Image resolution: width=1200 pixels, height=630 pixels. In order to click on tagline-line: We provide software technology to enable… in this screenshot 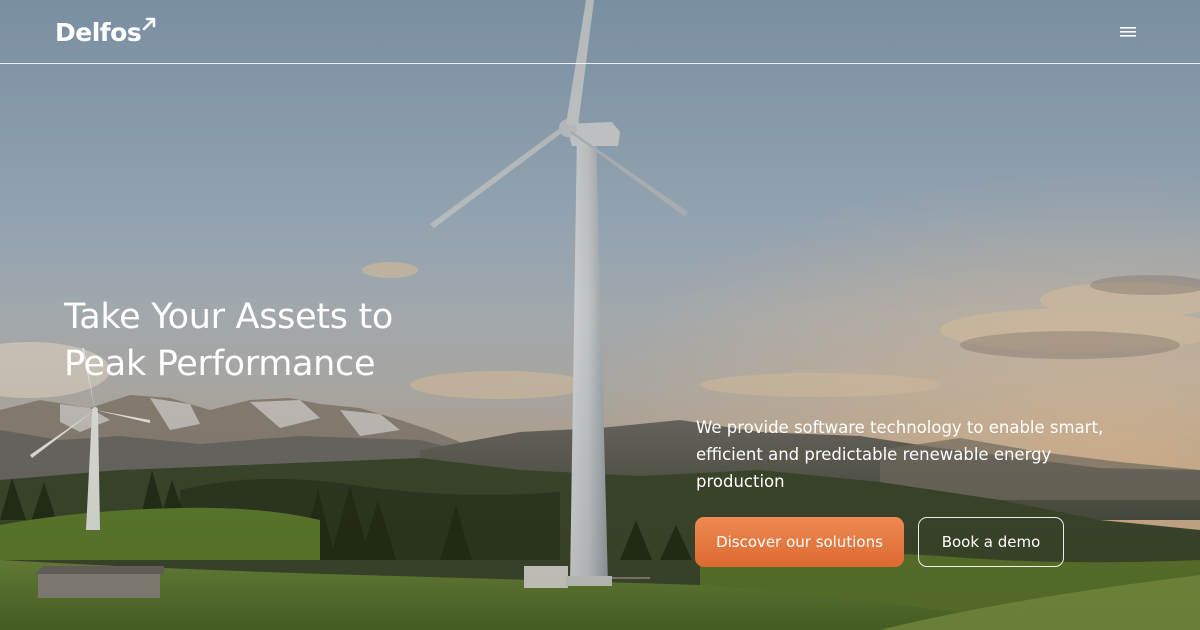, I will do `click(900, 427)`.